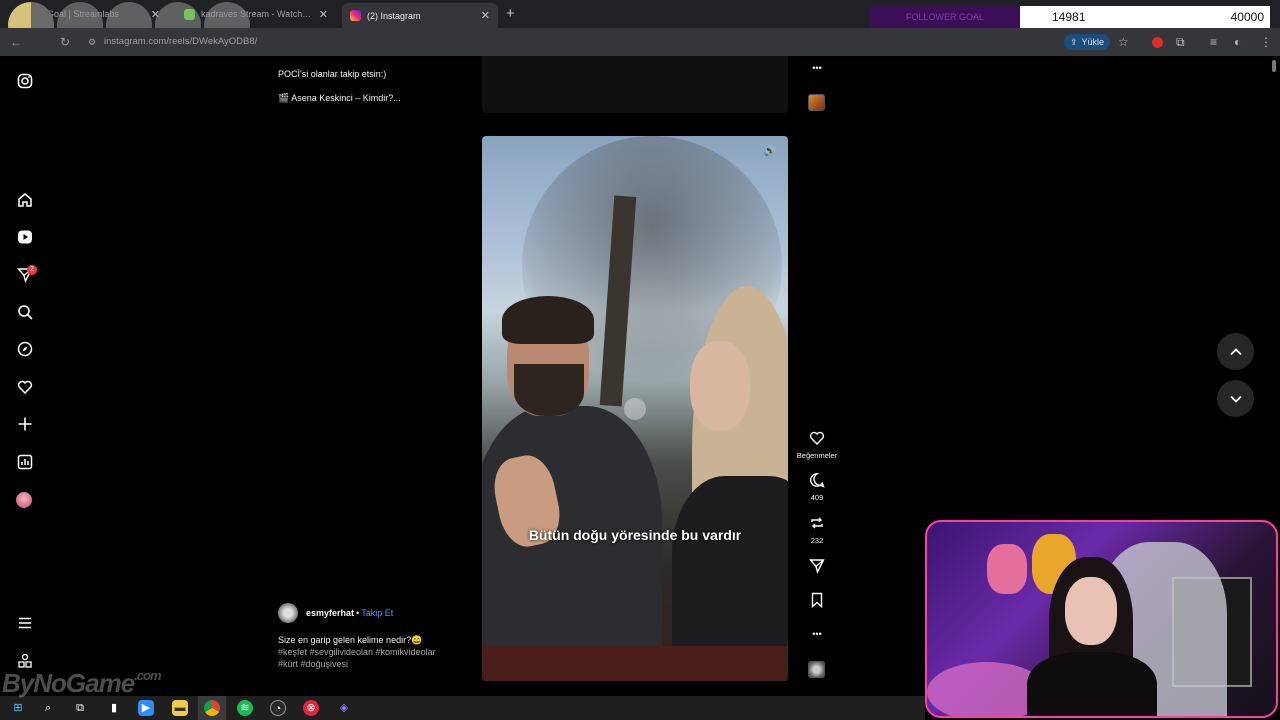 This screenshot has width=1280, height=720. What do you see at coordinates (394, 15) in the screenshot?
I see `tab-title: (2) Instagram` at bounding box center [394, 15].